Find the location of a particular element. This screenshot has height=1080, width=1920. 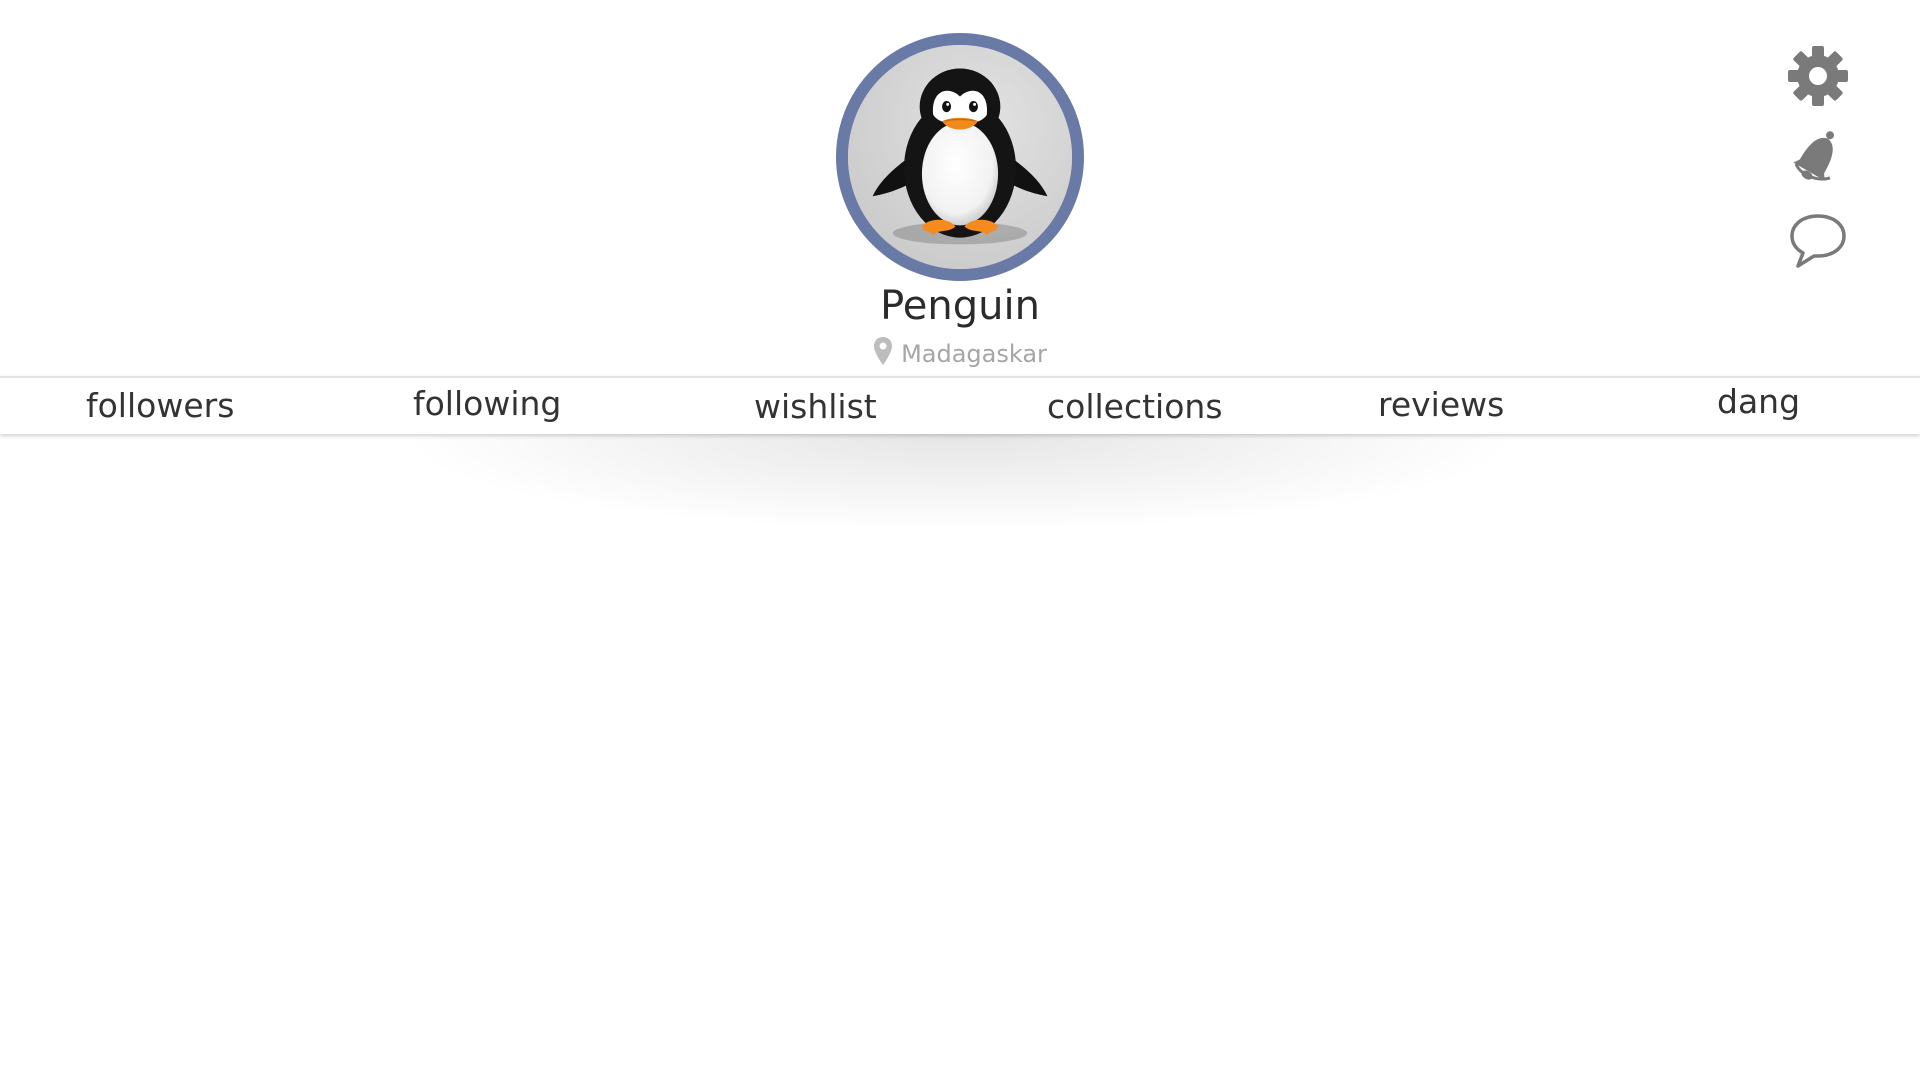

tab-followers: followers is located at coordinates (160, 406).